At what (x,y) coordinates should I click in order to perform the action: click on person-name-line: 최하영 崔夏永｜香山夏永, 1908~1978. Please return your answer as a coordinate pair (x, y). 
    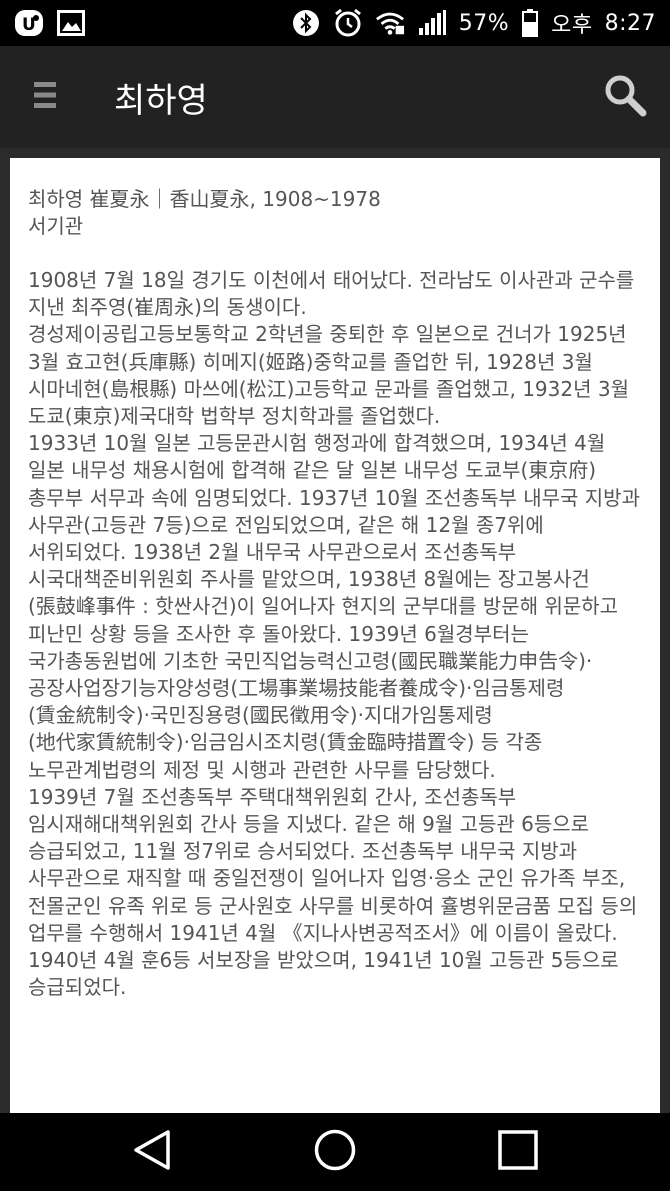
    Looking at the image, I should click on (204, 199).